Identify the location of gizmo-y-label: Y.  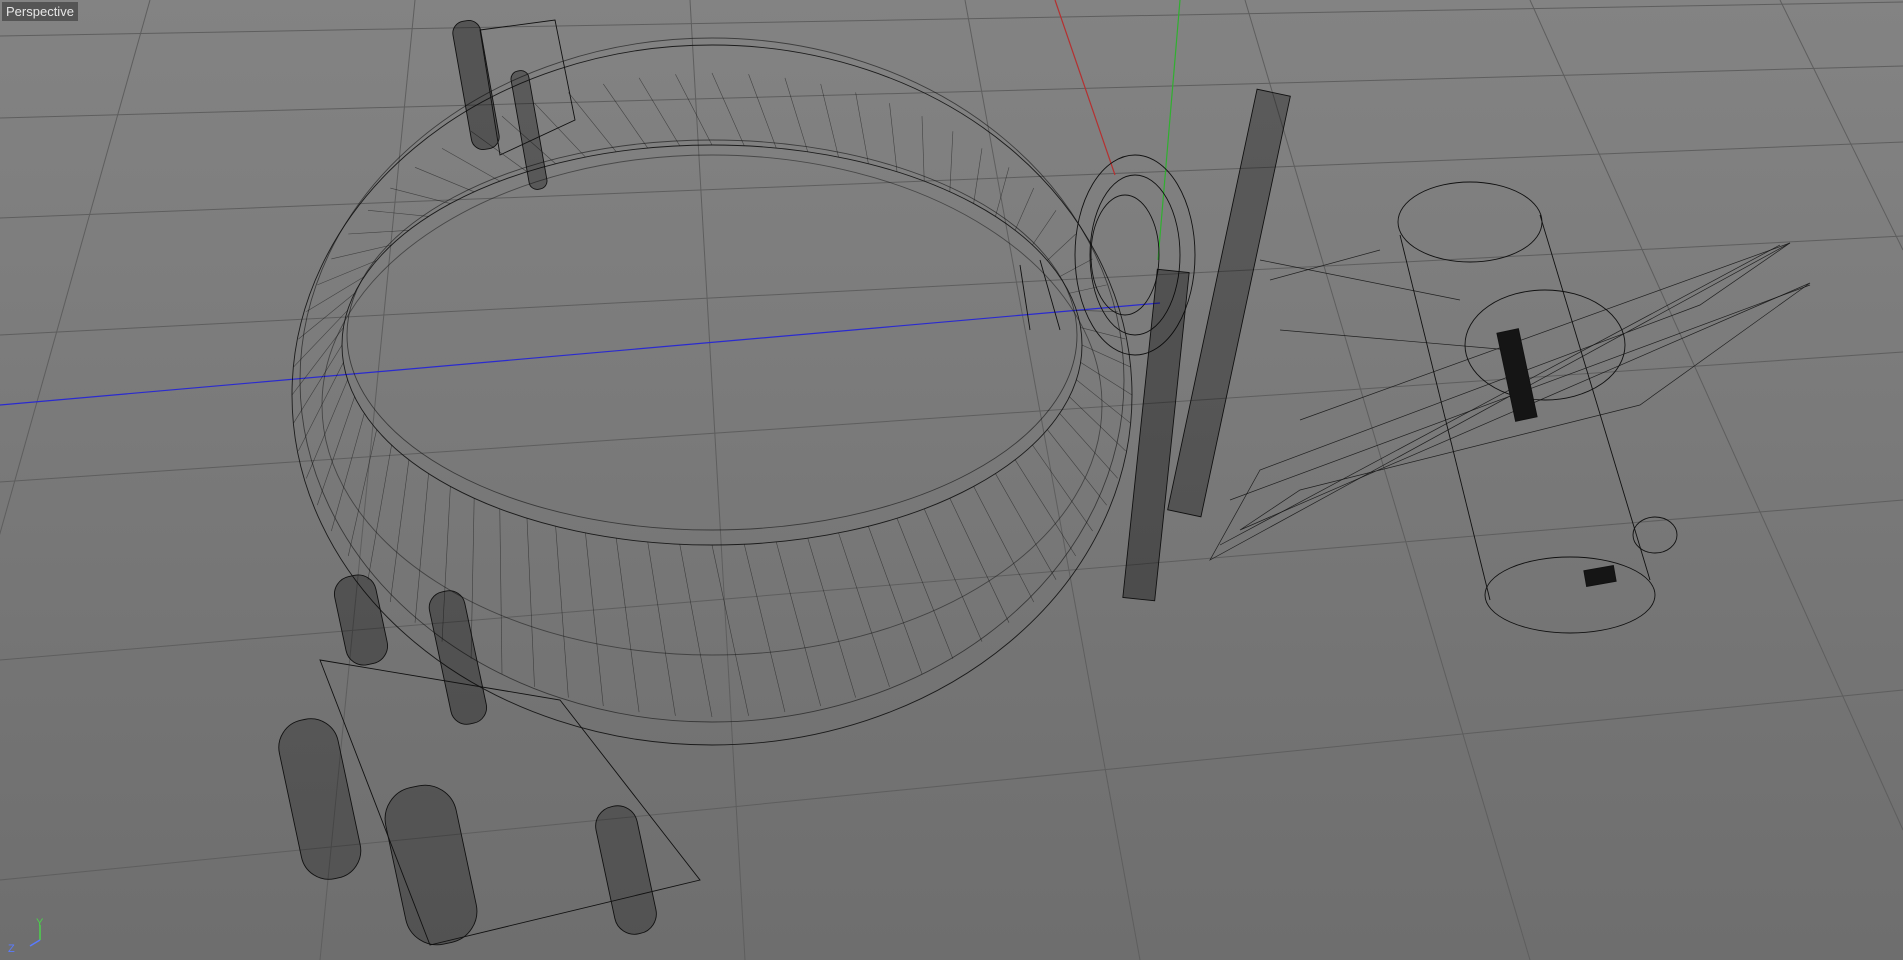
(40, 923).